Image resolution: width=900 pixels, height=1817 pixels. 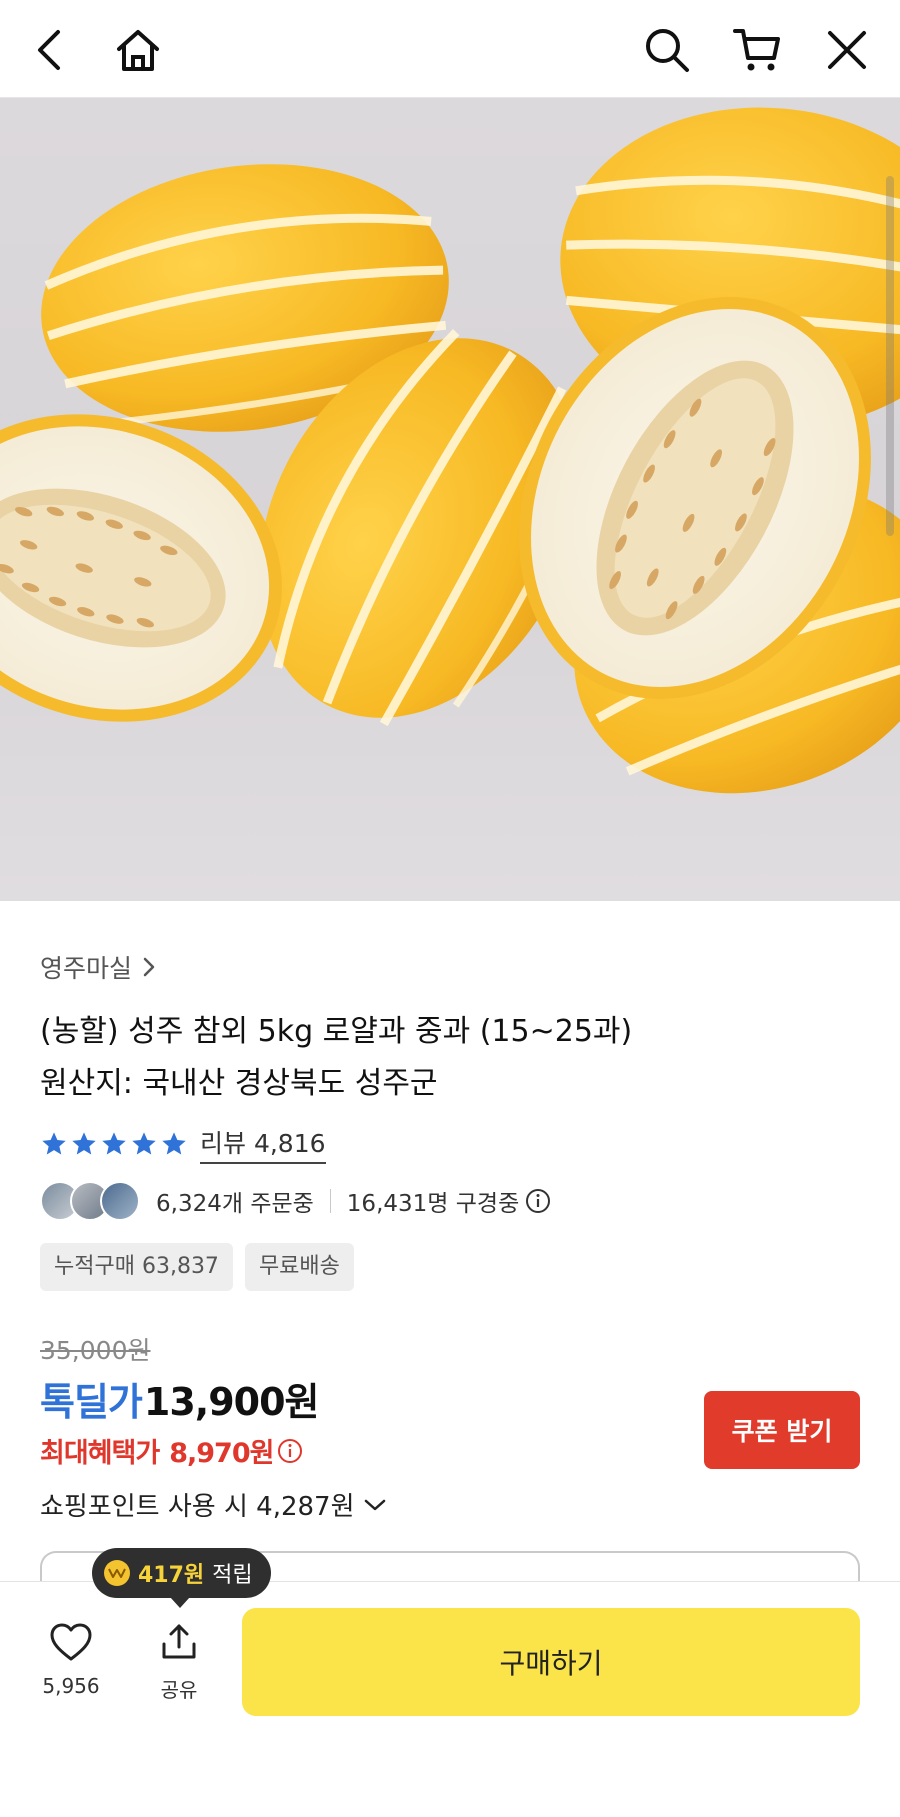 What do you see at coordinates (179, 1662) in the screenshot?
I see `share-button: 공유` at bounding box center [179, 1662].